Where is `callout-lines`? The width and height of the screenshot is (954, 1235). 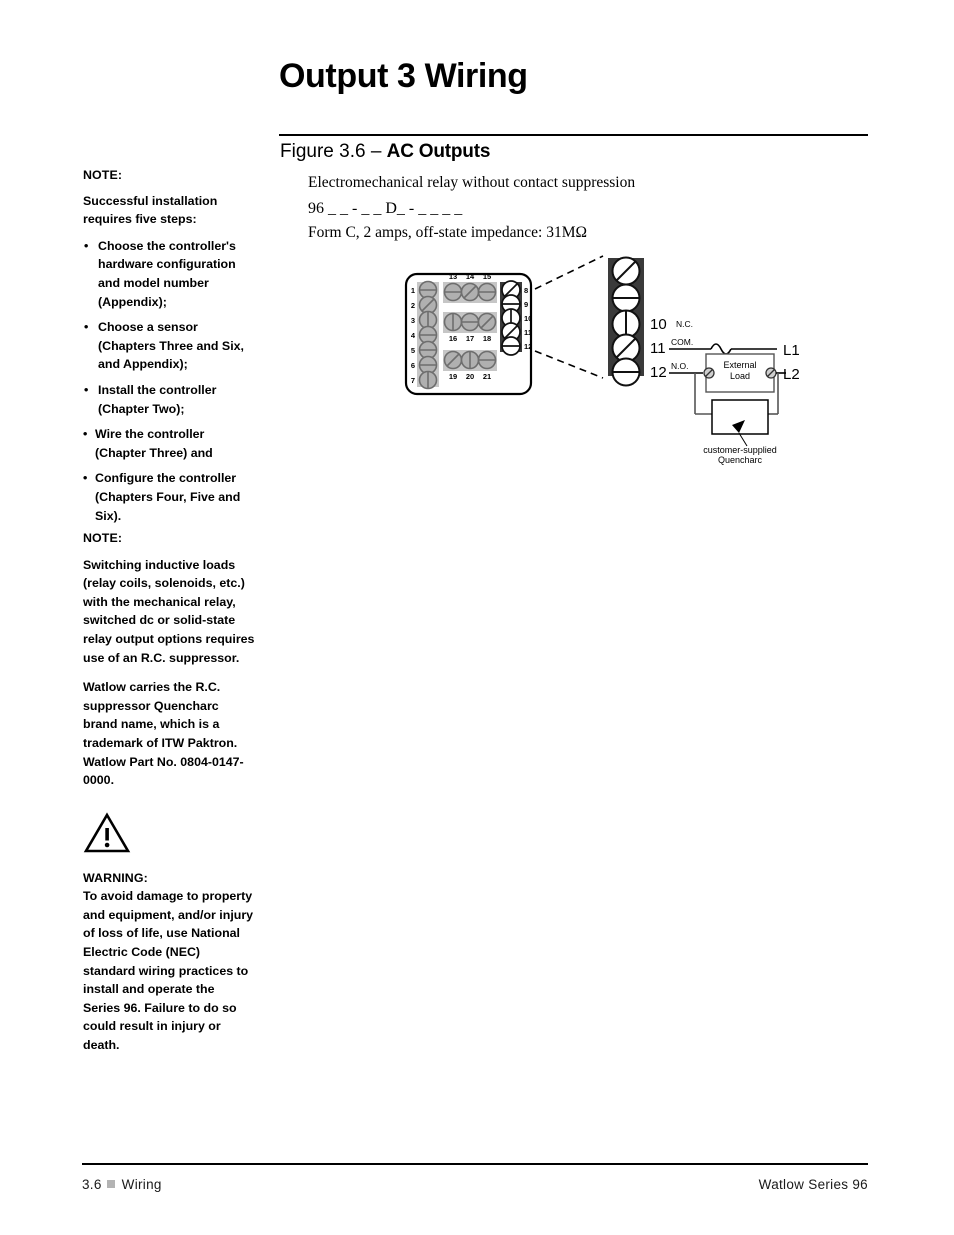
callout-lines is located at coordinates (569, 317).